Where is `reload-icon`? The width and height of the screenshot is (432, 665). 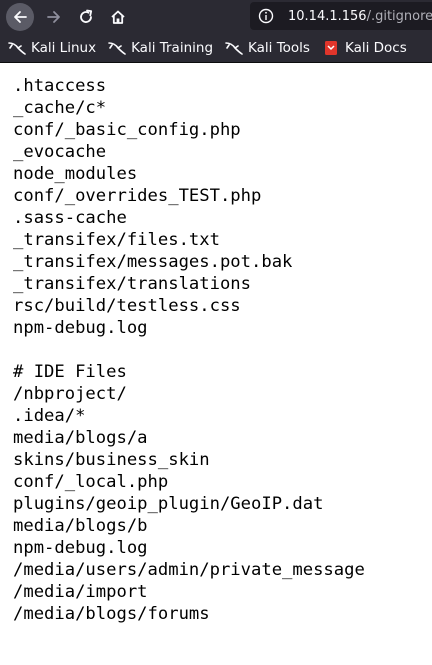
reload-icon is located at coordinates (86, 16).